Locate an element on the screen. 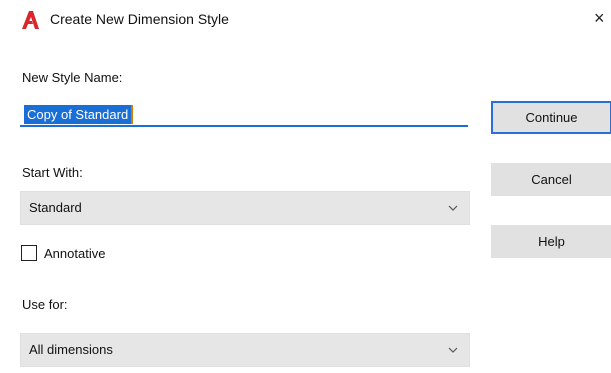  new-style-name-label: New Style Name: is located at coordinates (72, 77).